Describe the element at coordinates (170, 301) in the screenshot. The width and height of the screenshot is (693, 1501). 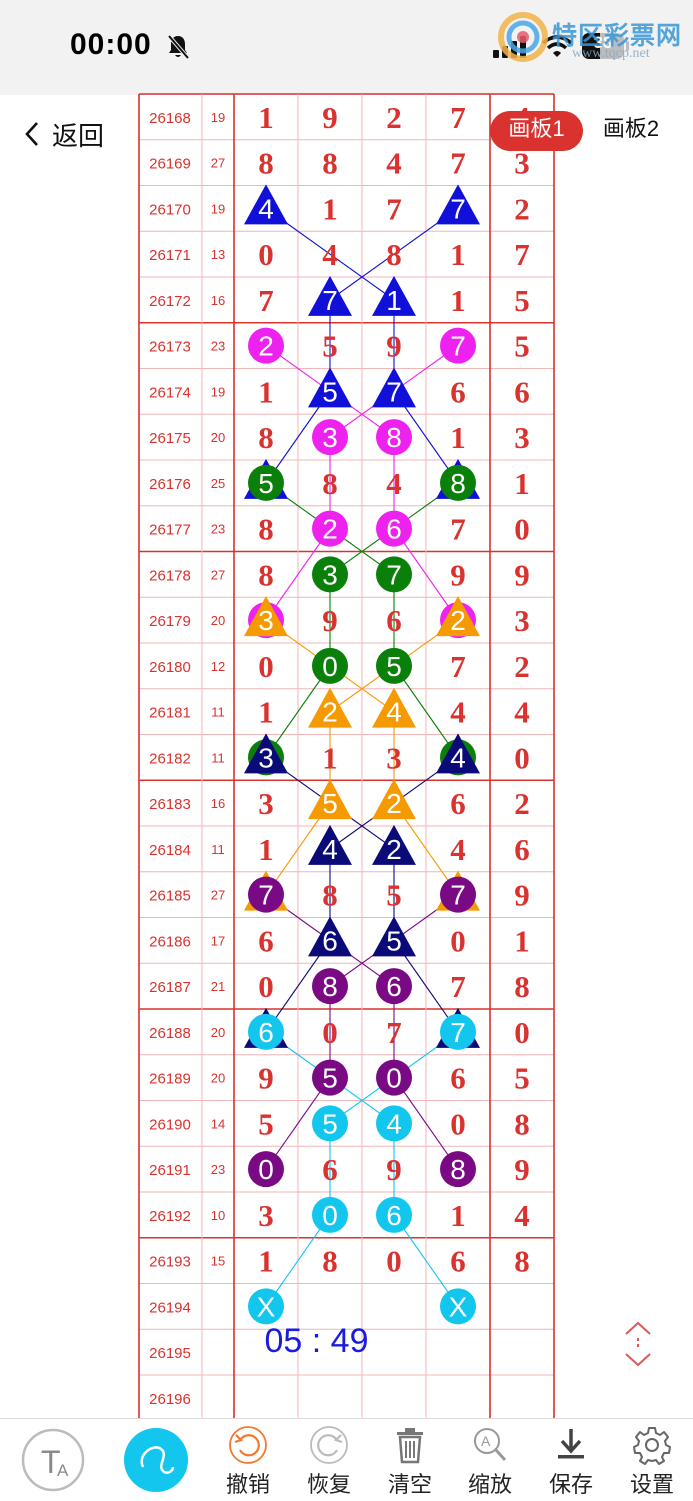
I see `issue-number: 26172` at that location.